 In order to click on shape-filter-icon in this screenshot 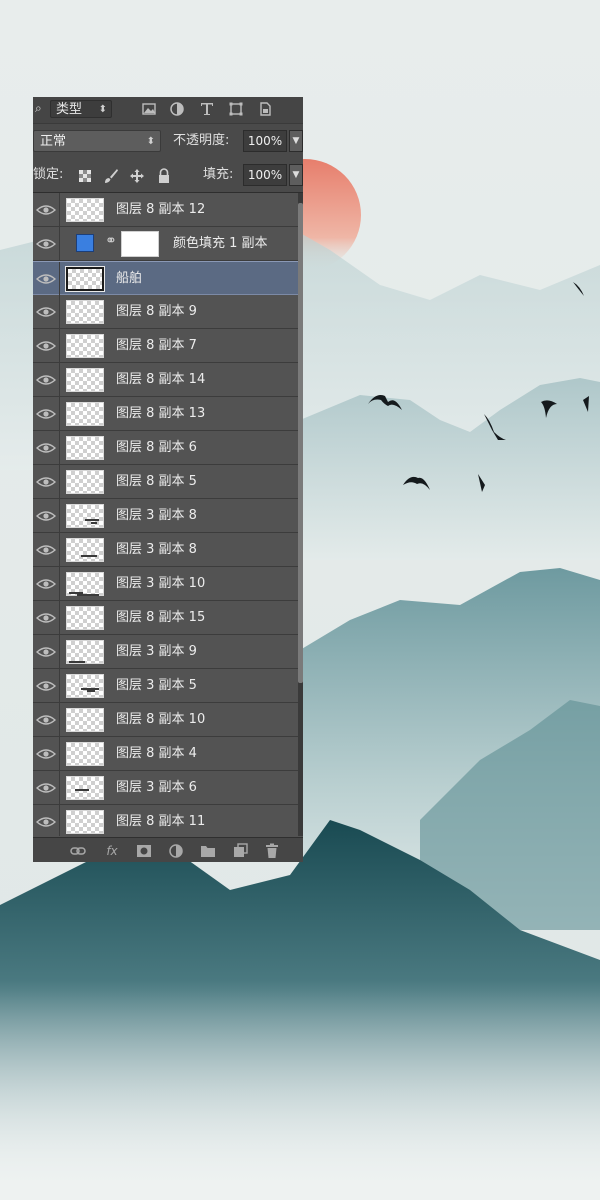, I will do `click(236, 109)`.